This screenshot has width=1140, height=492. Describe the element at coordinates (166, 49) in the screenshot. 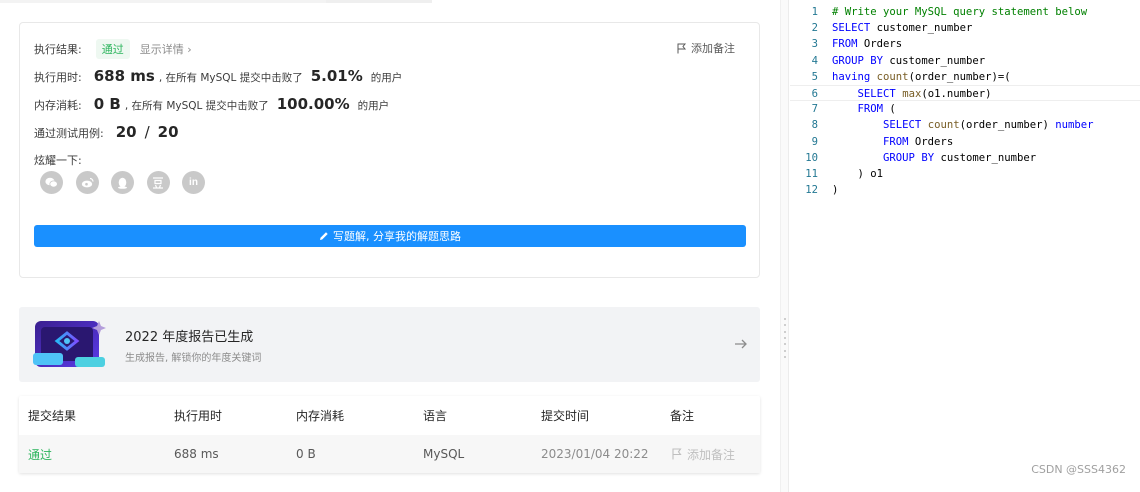

I see `show-details-link: 显示详情 ›` at that location.